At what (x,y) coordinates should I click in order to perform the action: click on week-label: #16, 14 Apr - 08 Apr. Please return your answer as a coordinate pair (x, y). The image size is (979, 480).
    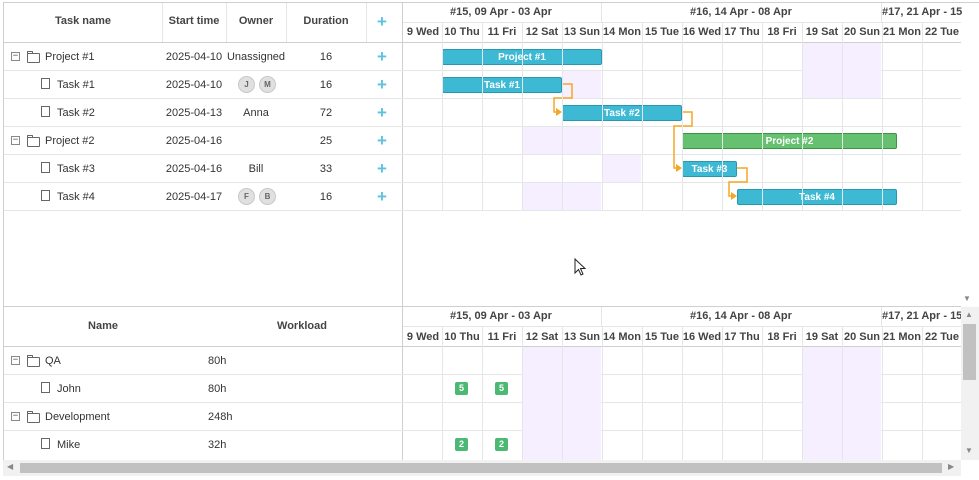
    Looking at the image, I should click on (741, 316).